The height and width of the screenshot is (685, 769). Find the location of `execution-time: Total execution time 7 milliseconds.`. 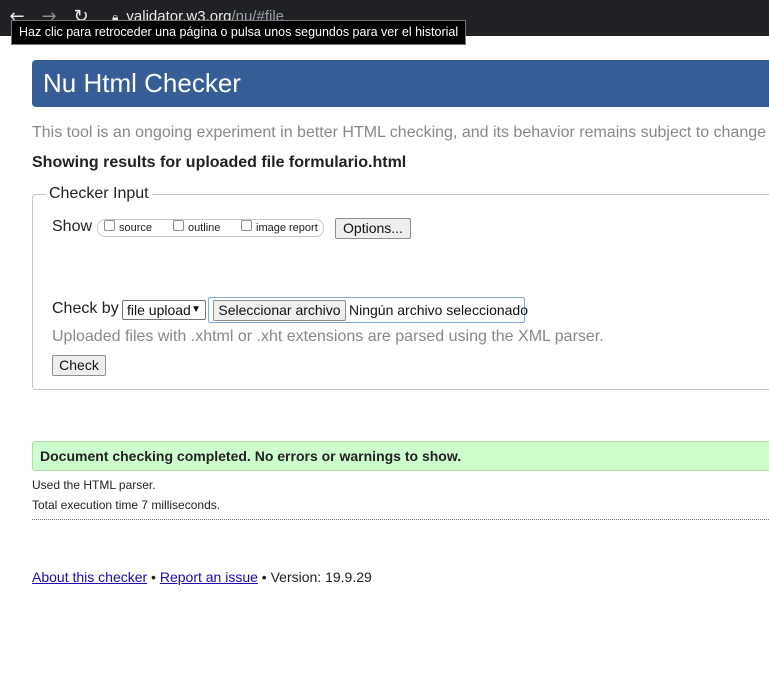

execution-time: Total execution time 7 milliseconds. is located at coordinates (126, 505).